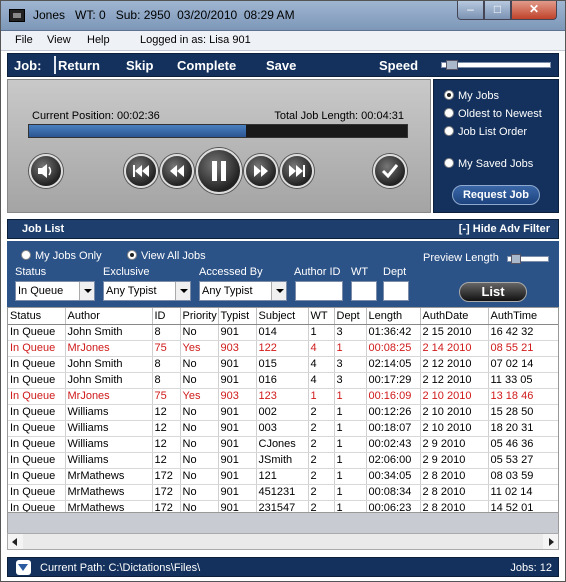 The image size is (566, 582). Describe the element at coordinates (237, 316) in the screenshot. I see `column-header: Typist` at that location.